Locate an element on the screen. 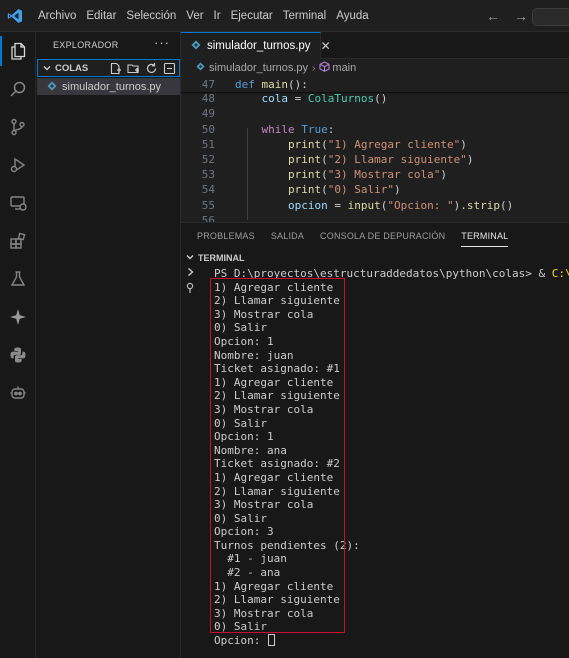  code-line: 49 is located at coordinates (375, 113).